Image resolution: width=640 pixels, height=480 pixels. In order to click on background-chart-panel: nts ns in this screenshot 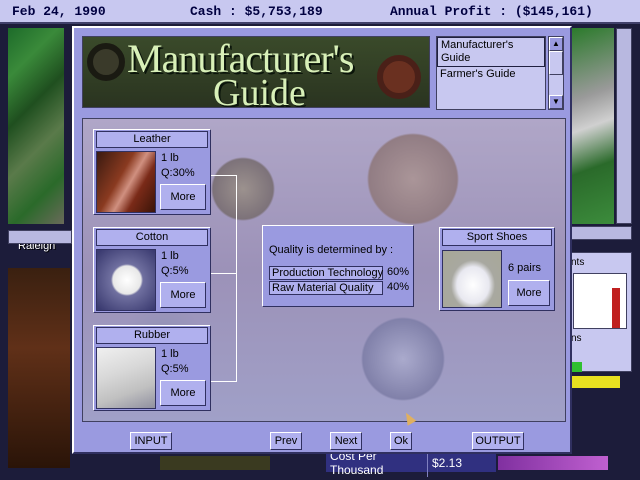, I will do `click(600, 312)`.